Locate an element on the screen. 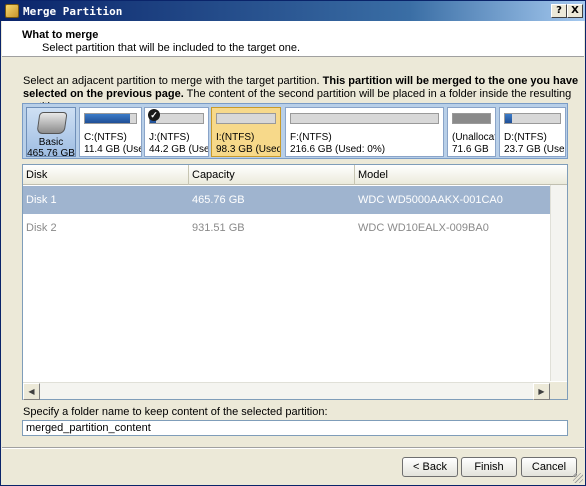 The image size is (586, 486). disk-size-label: 465.76 GB is located at coordinates (51, 153).